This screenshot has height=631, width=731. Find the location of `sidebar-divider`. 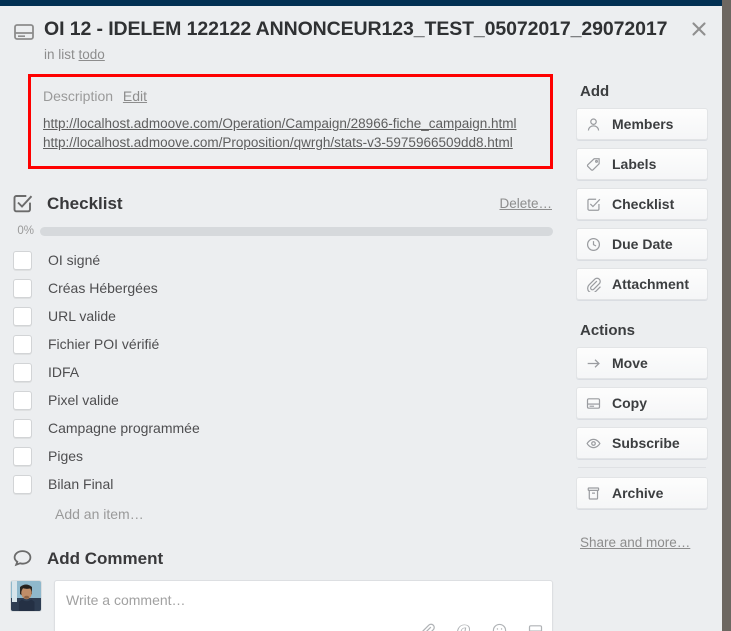

sidebar-divider is located at coordinates (642, 467).